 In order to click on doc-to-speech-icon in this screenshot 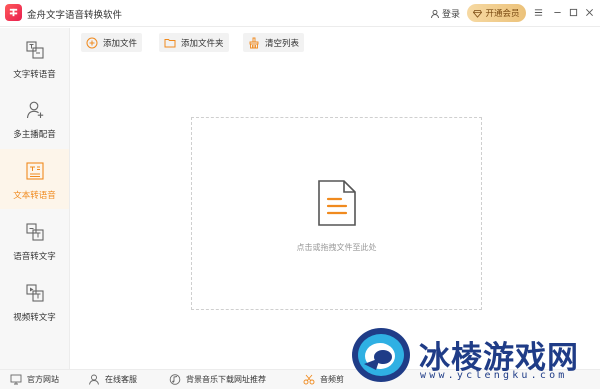, I will do `click(34, 171)`.